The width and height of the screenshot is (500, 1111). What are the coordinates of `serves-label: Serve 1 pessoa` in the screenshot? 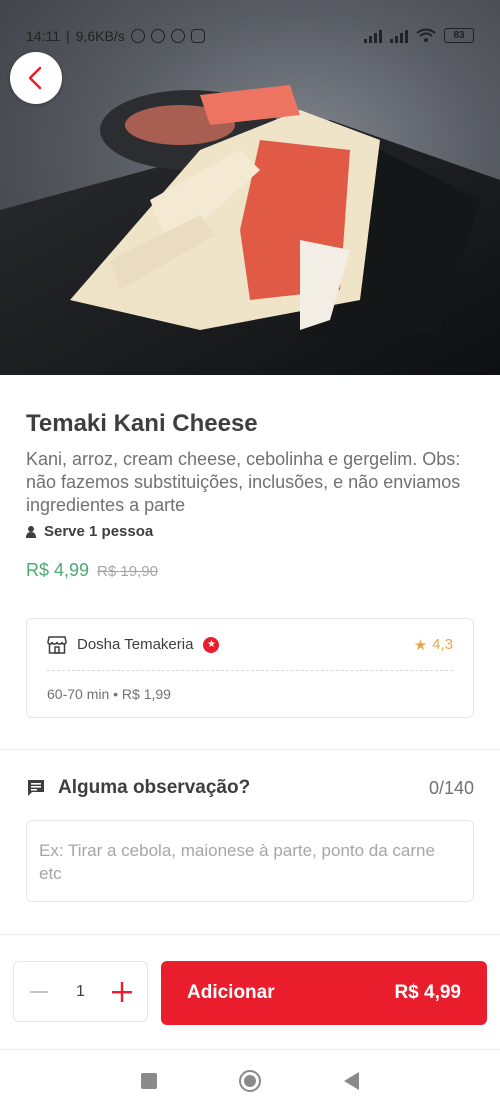 It's located at (99, 531).